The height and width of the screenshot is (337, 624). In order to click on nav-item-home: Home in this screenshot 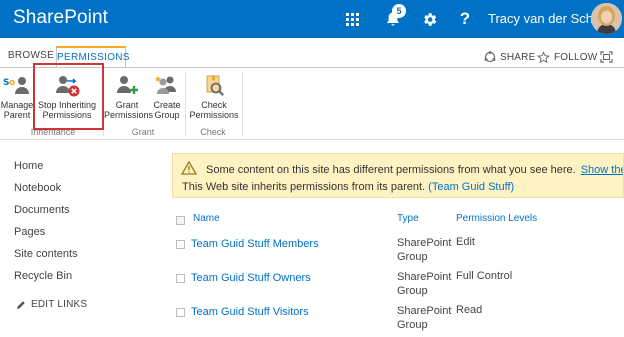, I will do `click(84, 169)`.